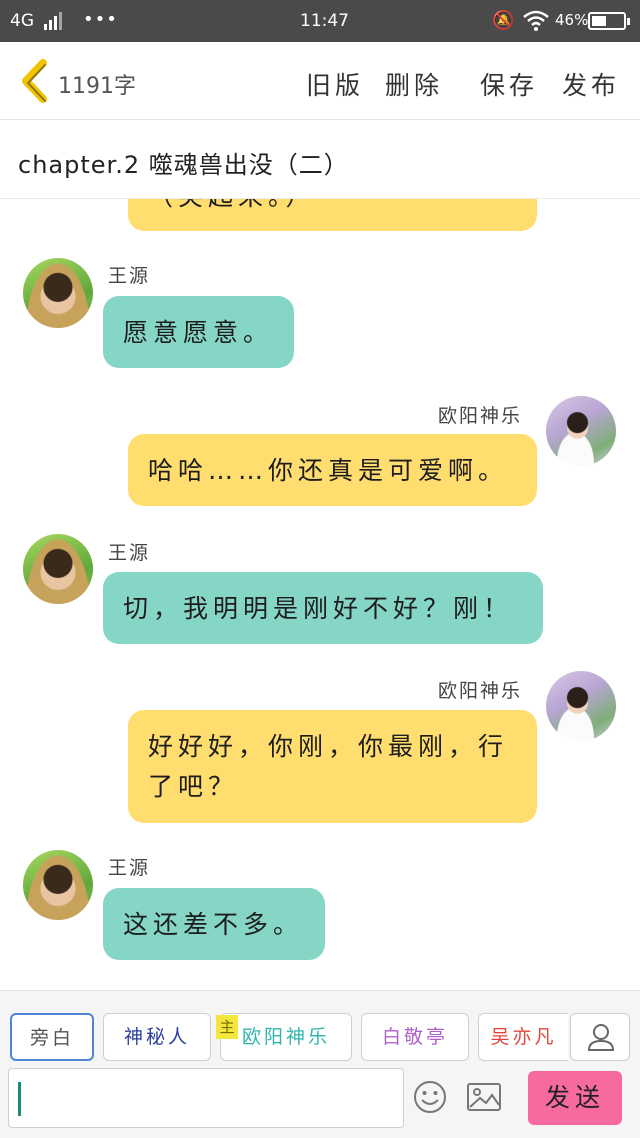  I want to click on save-button: 保存, so click(509, 84).